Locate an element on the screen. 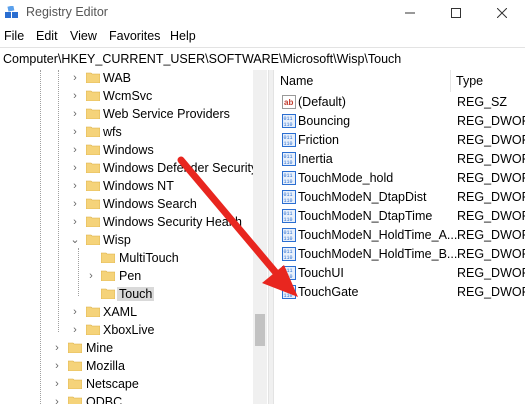  tree-item: › Mine is located at coordinates (127, 349).